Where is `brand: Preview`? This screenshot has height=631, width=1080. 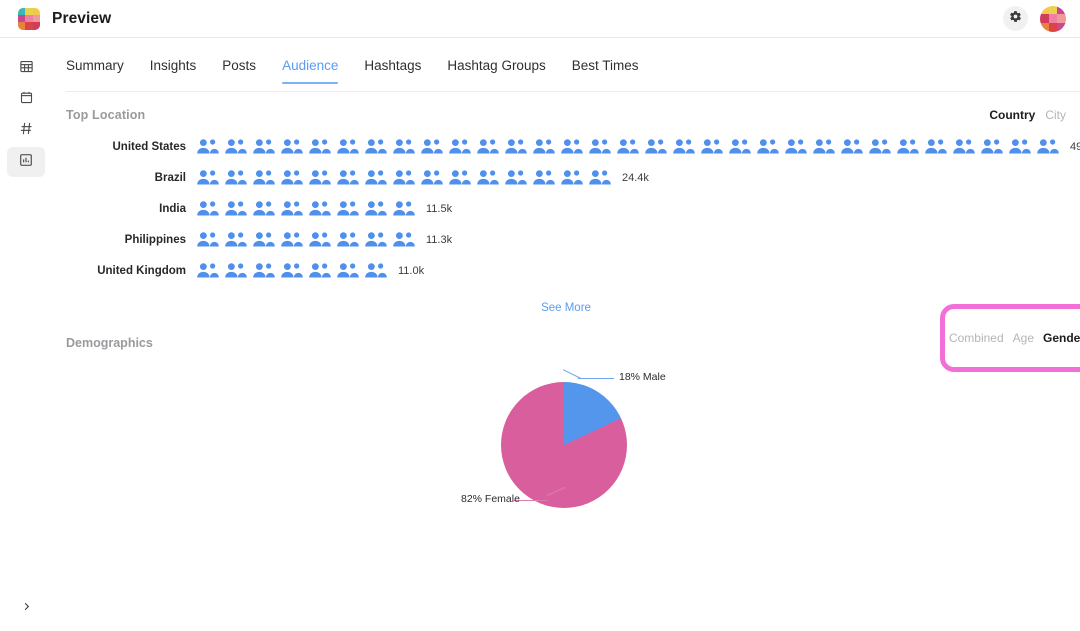 brand: Preview is located at coordinates (65, 18).